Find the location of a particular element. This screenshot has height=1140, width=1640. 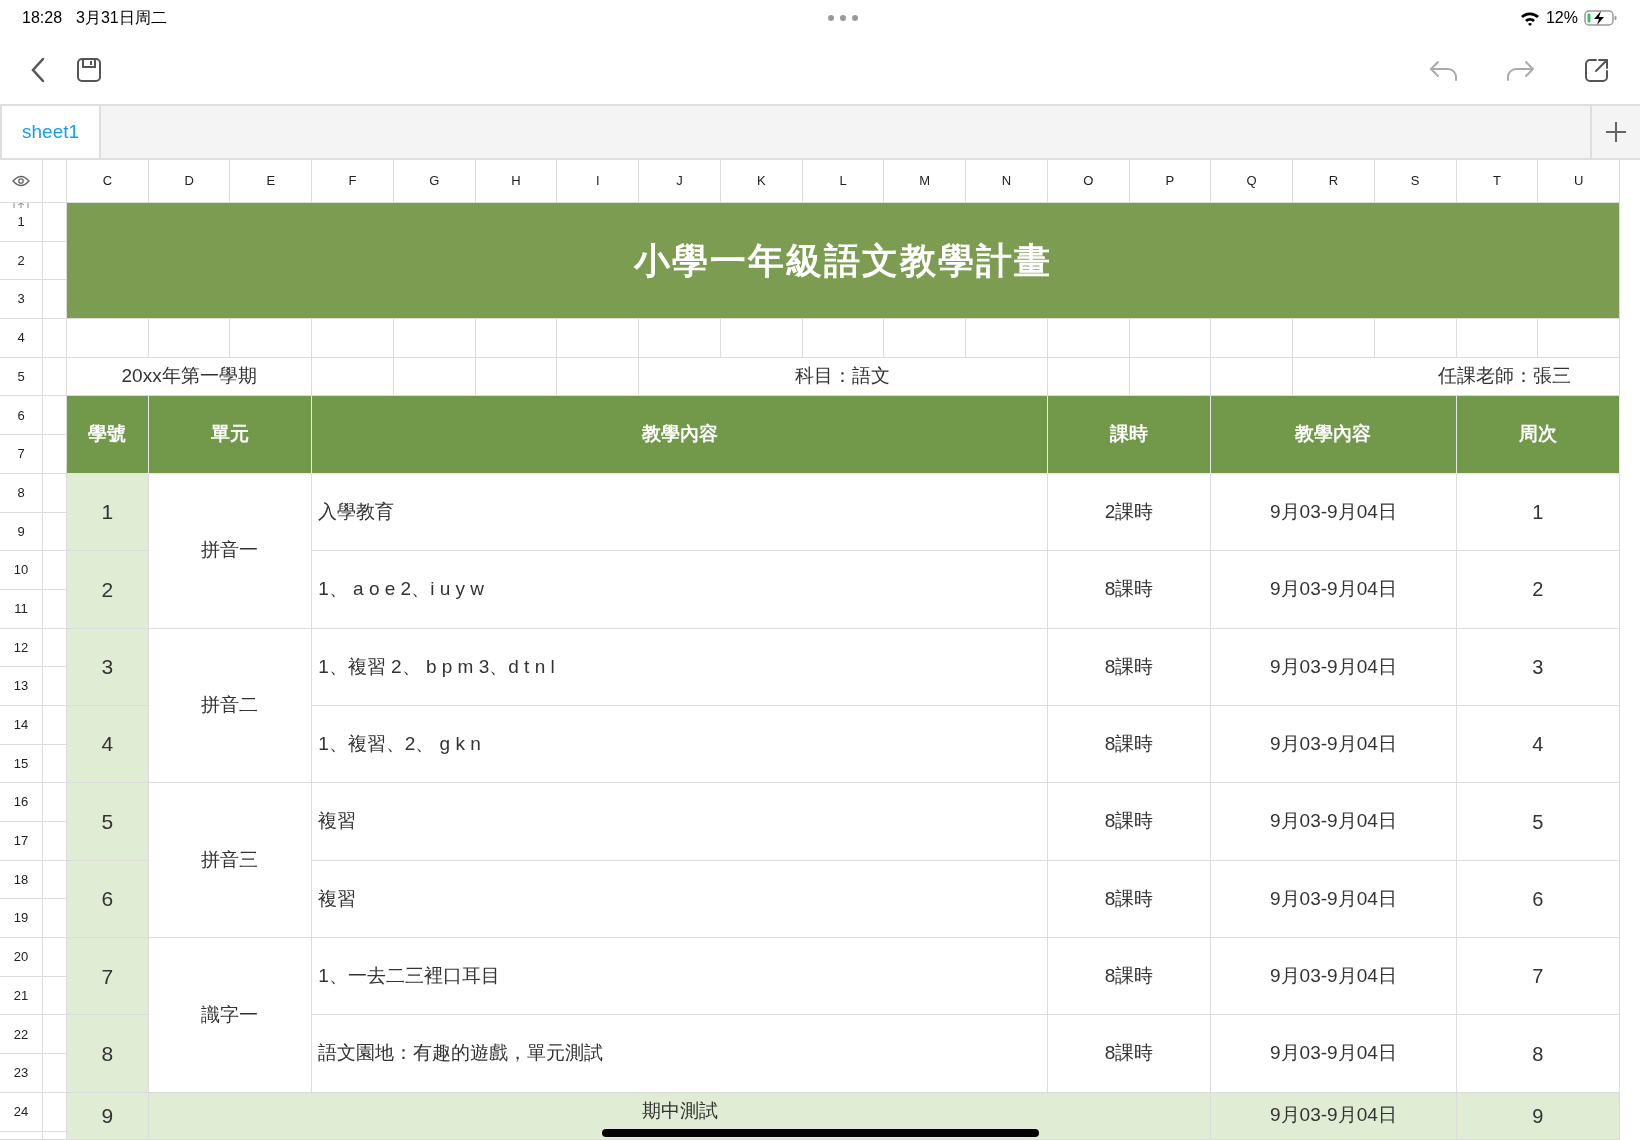

term-label: 20xx年第一學期 is located at coordinates (189, 376).